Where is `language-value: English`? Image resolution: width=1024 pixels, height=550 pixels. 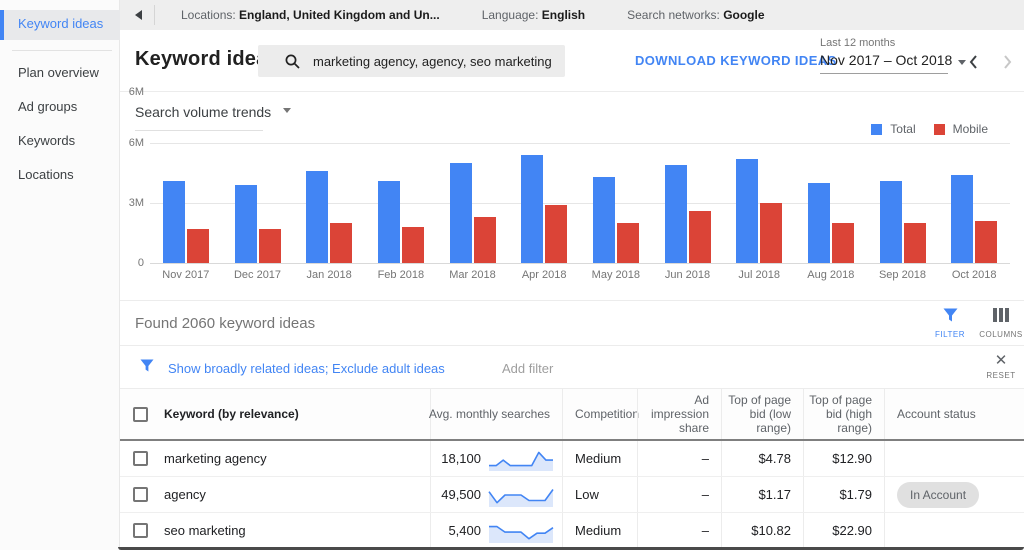 language-value: English is located at coordinates (563, 15).